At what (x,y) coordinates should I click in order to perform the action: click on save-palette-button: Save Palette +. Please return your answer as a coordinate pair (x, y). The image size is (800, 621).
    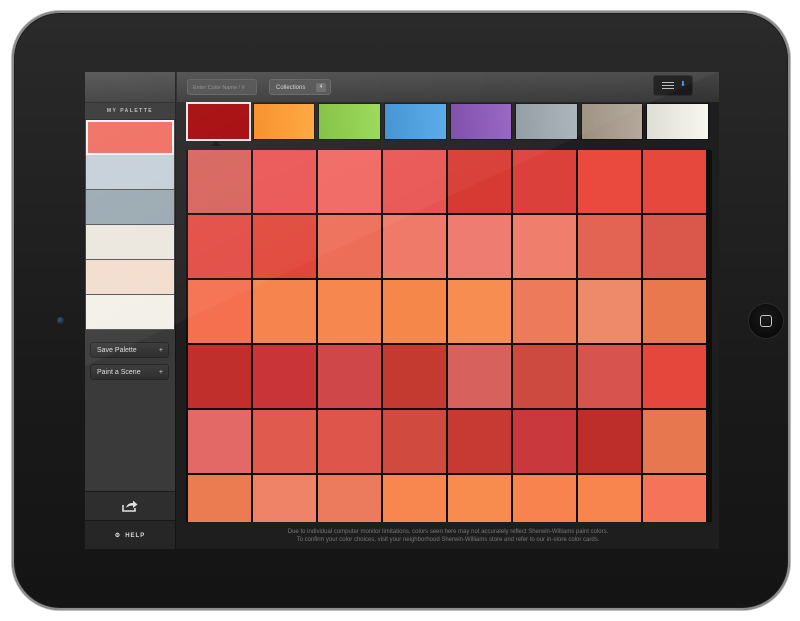
    Looking at the image, I should click on (129, 350).